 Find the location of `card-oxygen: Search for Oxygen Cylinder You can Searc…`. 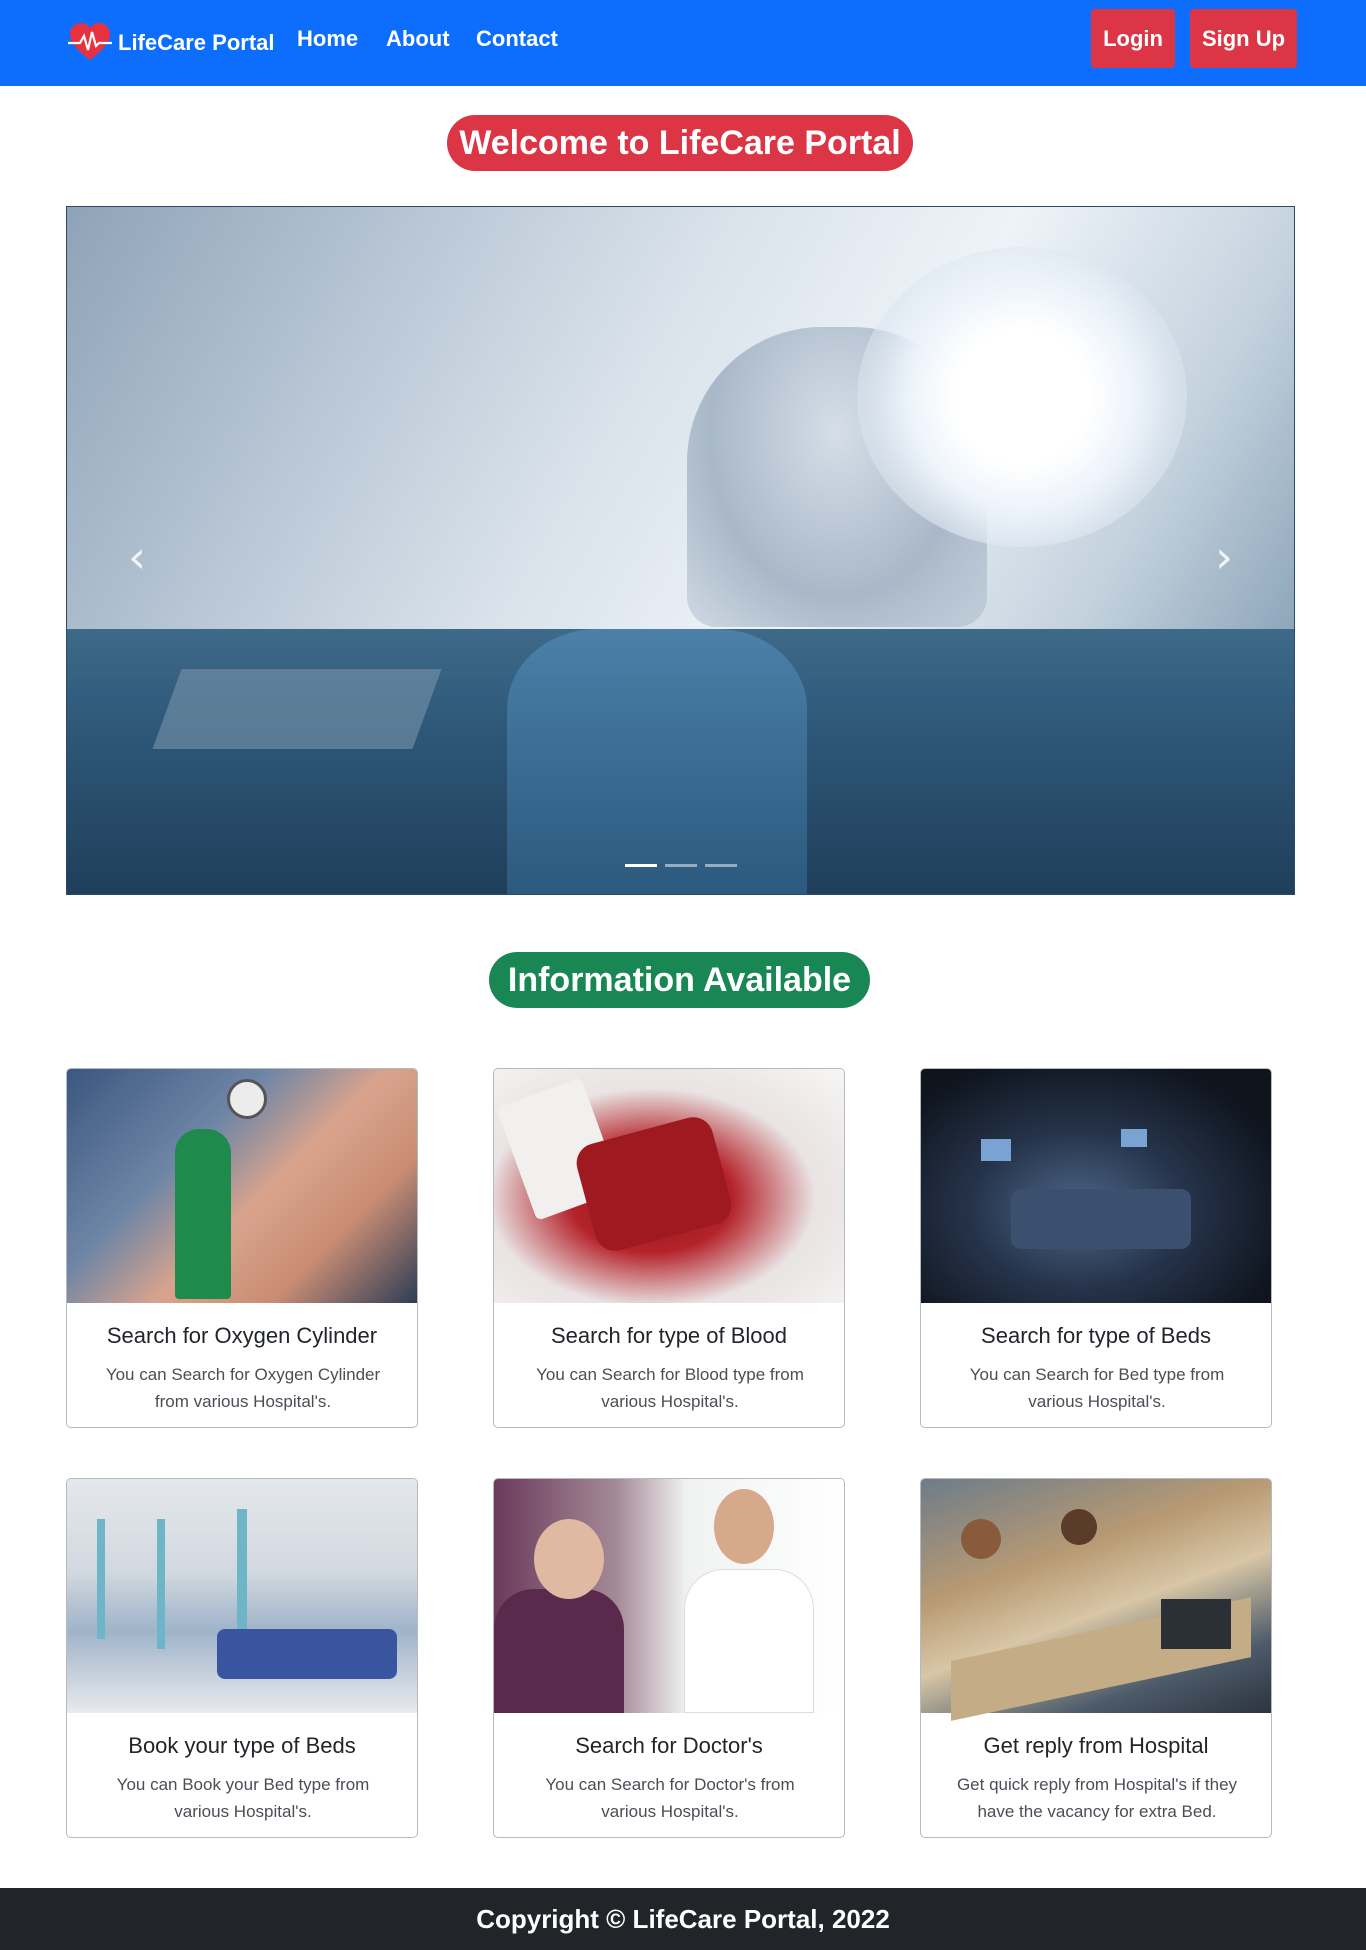

card-oxygen: Search for Oxygen Cylinder You can Searc… is located at coordinates (242, 1248).